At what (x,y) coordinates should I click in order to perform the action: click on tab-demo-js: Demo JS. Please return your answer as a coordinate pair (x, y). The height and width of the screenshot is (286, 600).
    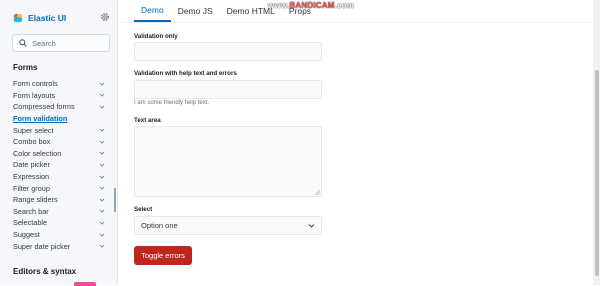
    Looking at the image, I should click on (195, 11).